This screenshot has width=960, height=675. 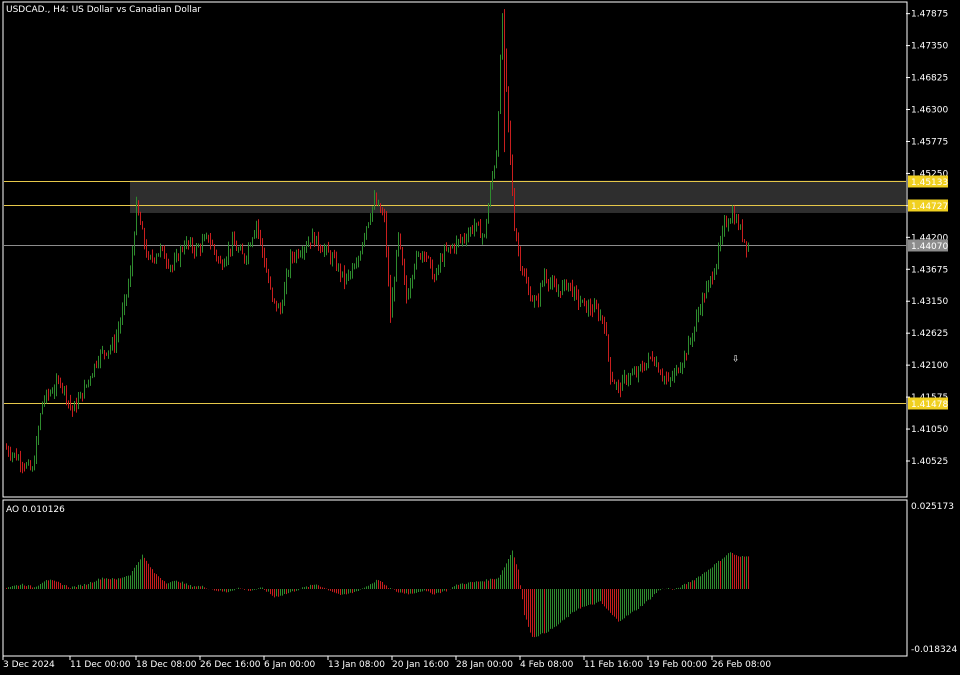 What do you see at coordinates (929, 430) in the screenshot?
I see `price-tick-13: 1.41050` at bounding box center [929, 430].